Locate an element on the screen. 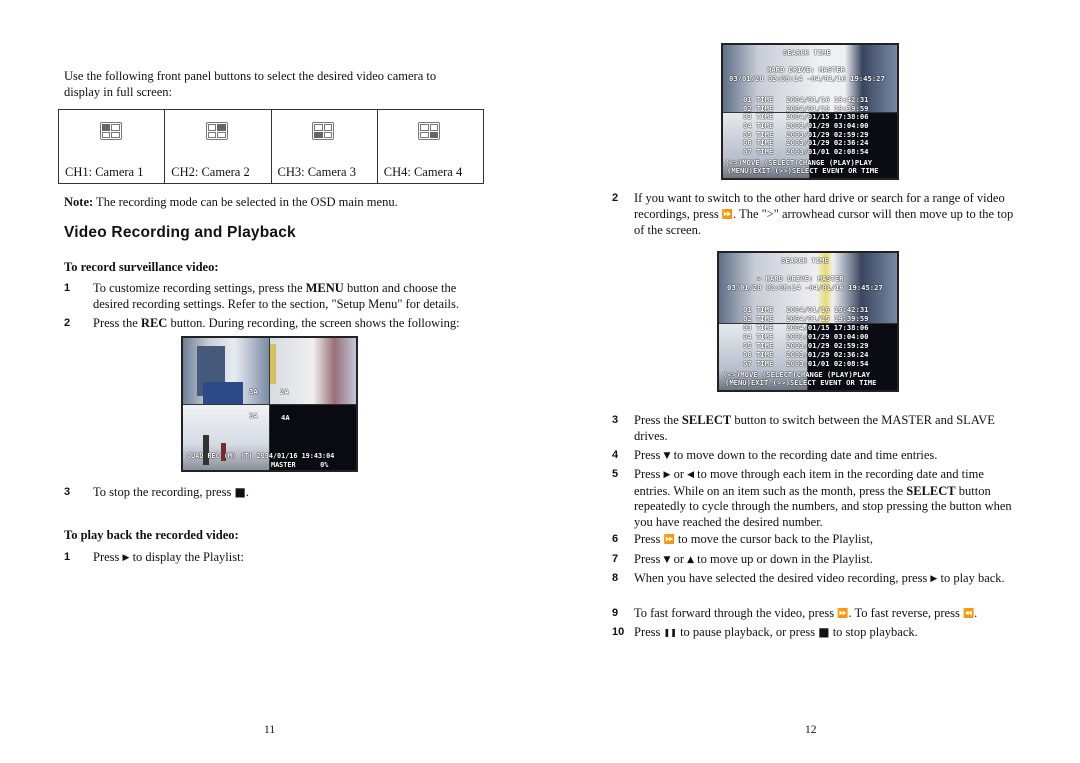  section-title: Video Recording and Playback is located at coordinates (180, 232).